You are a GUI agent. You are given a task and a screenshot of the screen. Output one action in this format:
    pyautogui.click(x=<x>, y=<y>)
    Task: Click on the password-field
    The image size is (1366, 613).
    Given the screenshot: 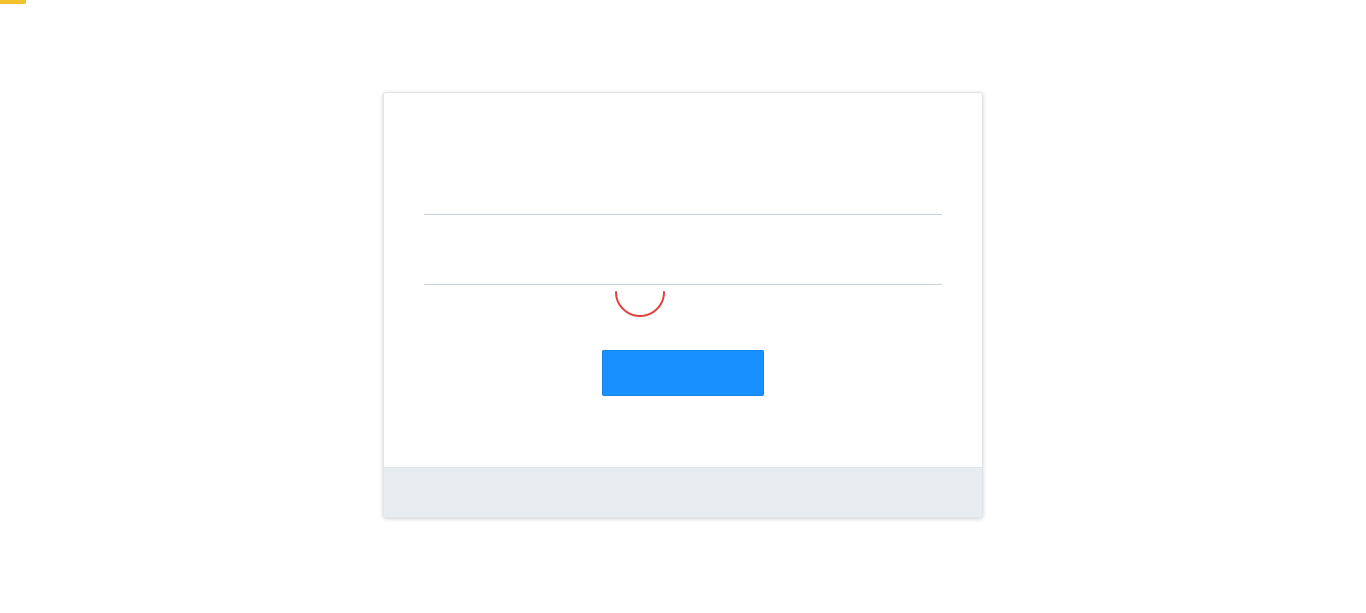 What is the action you would take?
    pyautogui.click(x=683, y=265)
    